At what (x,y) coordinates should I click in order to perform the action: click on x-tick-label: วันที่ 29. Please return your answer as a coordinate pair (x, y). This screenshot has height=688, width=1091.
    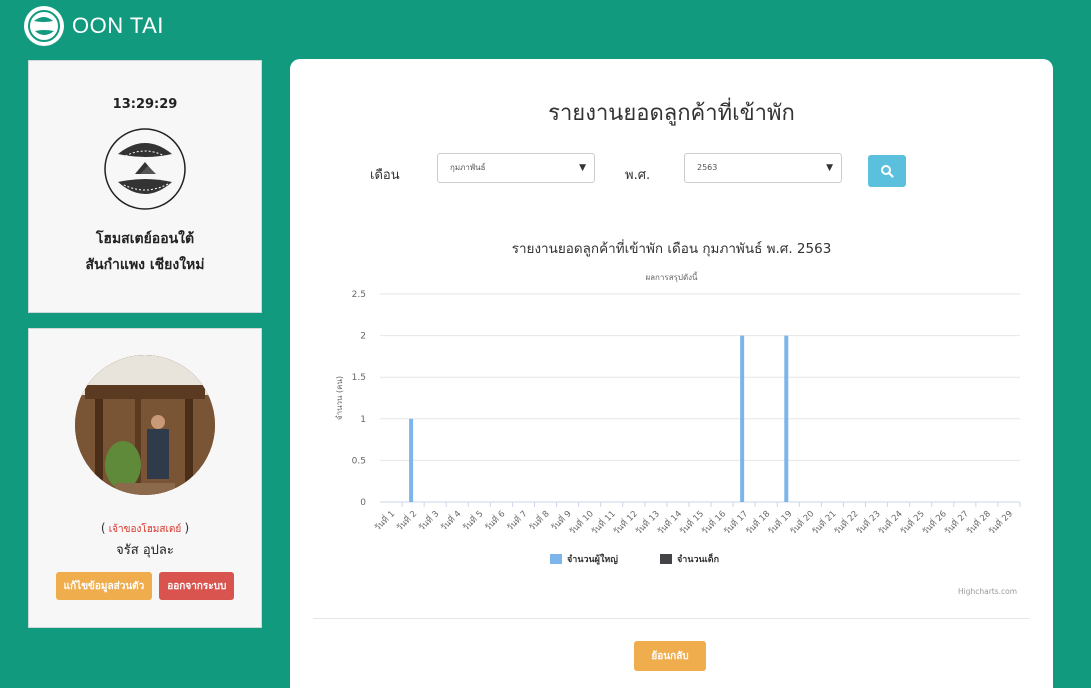
    Looking at the image, I should click on (1000, 522).